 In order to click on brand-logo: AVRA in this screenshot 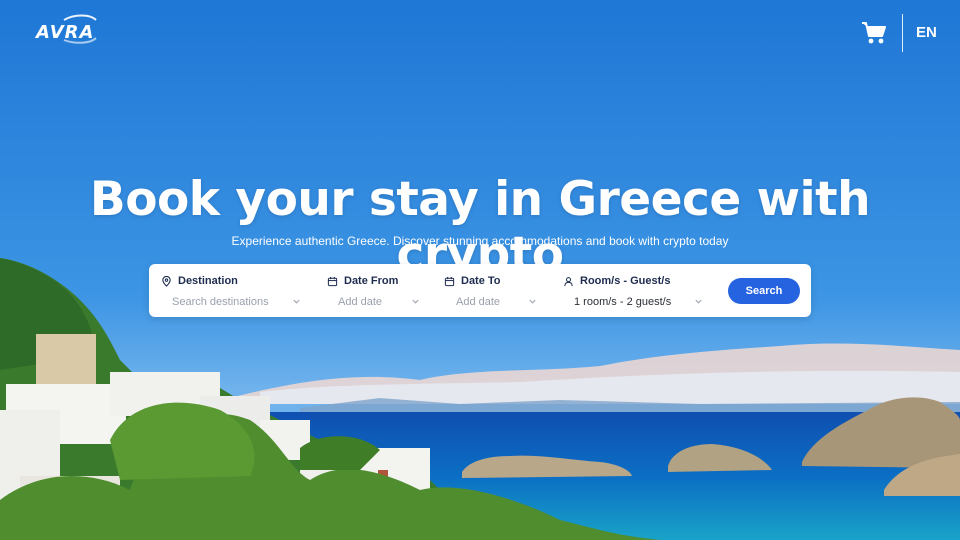, I will do `click(74, 29)`.